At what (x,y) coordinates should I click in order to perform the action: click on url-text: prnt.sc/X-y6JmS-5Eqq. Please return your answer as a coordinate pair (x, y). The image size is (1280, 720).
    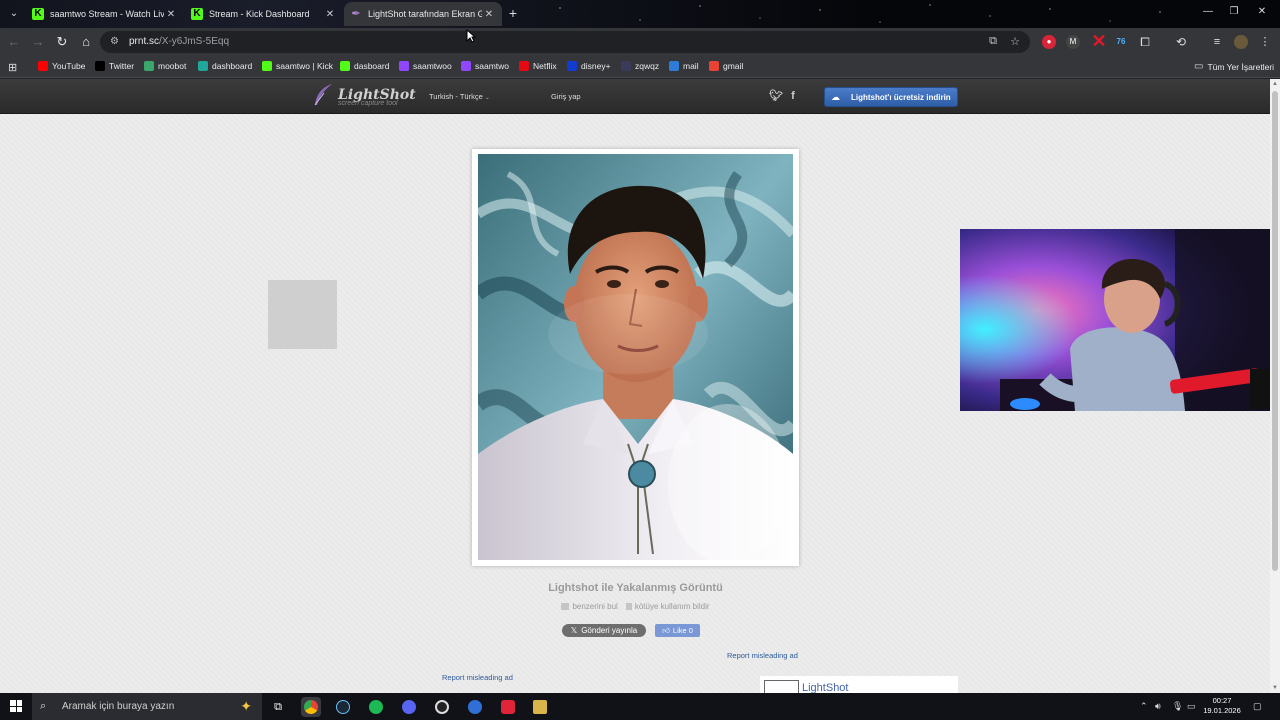
    Looking at the image, I should click on (179, 41).